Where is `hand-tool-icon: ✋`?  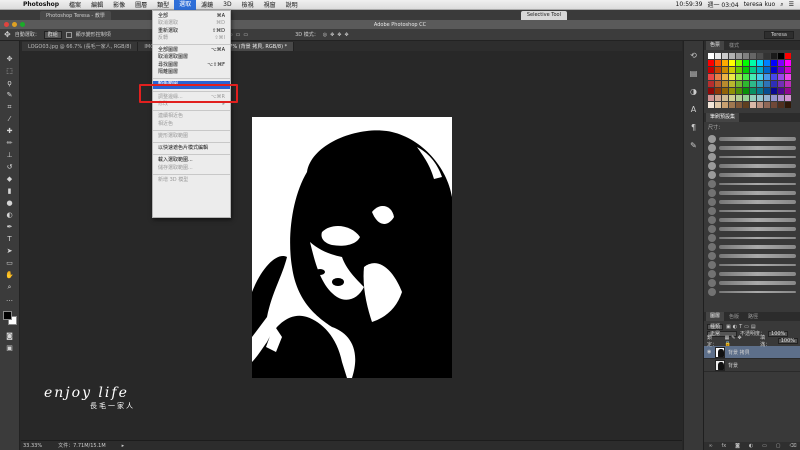 hand-tool-icon: ✋ is located at coordinates (10, 275).